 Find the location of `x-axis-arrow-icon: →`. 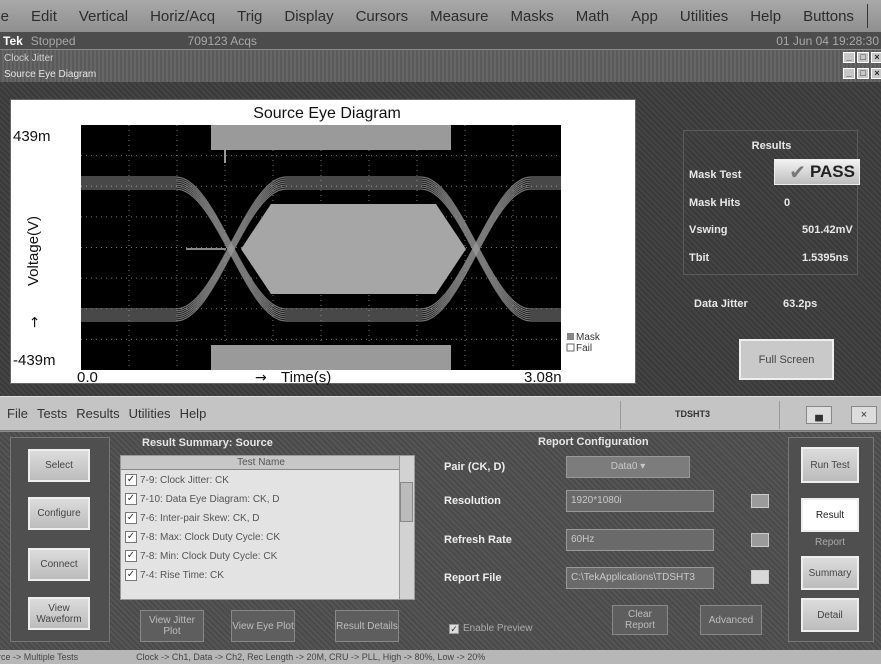

x-axis-arrow-icon: → is located at coordinates (261, 377).